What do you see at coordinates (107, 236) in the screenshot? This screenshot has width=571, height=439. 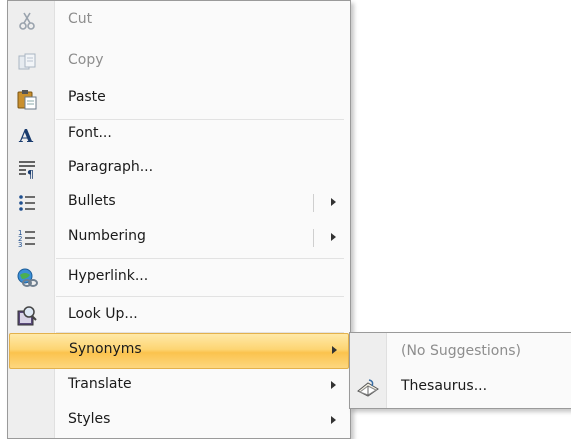 I see `menu-item-label: Numbering` at bounding box center [107, 236].